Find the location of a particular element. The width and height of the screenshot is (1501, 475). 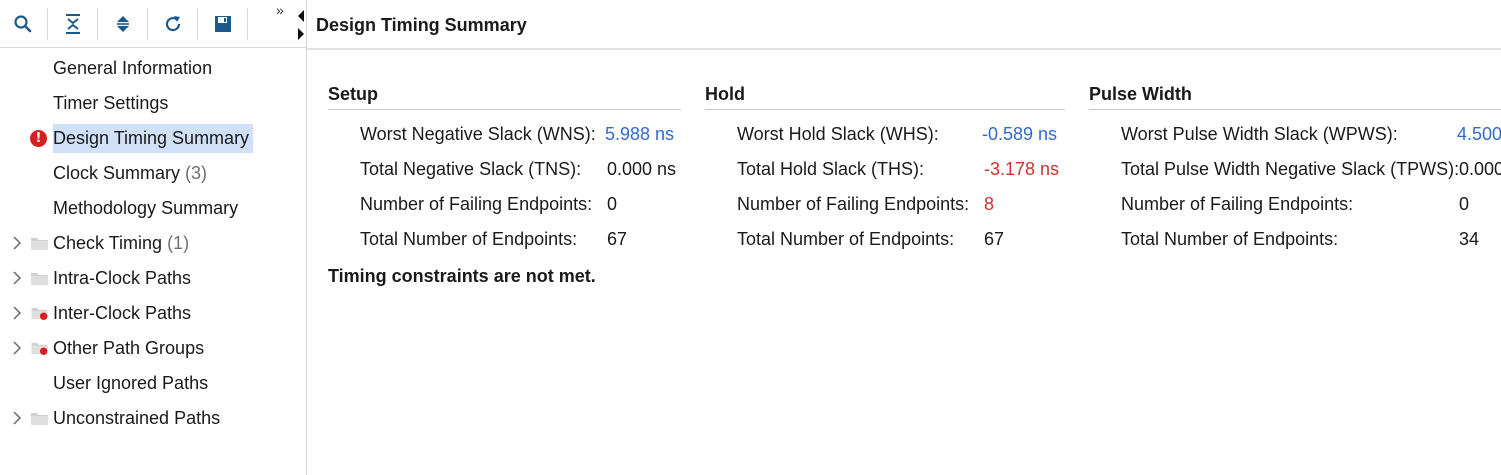

tree-item-label: Inter-Clock Paths is located at coordinates (122, 313).